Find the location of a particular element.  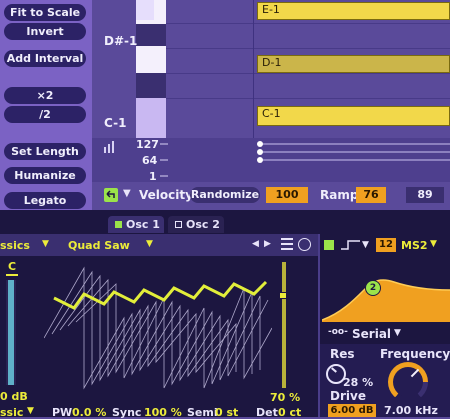

legato-button: Legato is located at coordinates (45, 200).